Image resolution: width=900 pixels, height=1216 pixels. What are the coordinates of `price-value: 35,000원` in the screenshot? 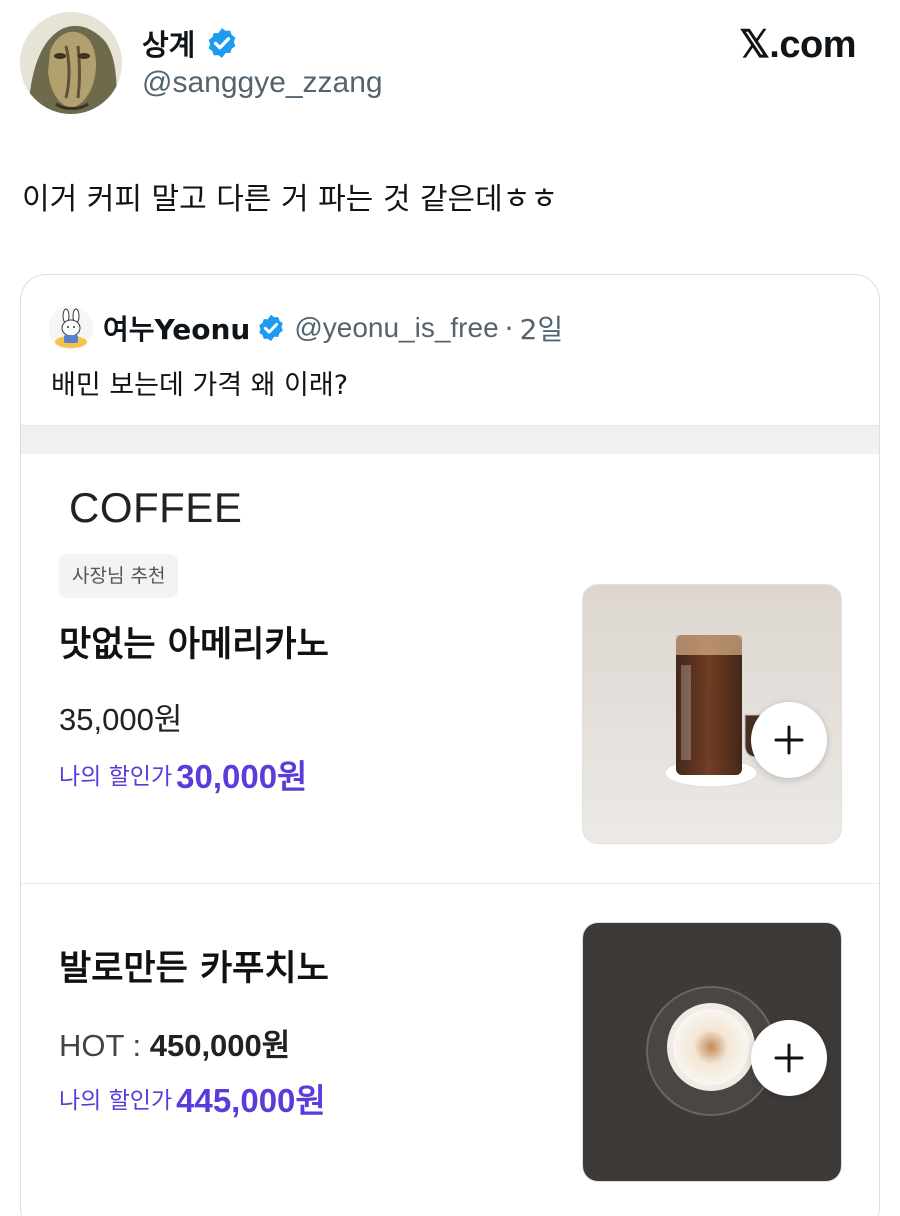 It's located at (121, 719).